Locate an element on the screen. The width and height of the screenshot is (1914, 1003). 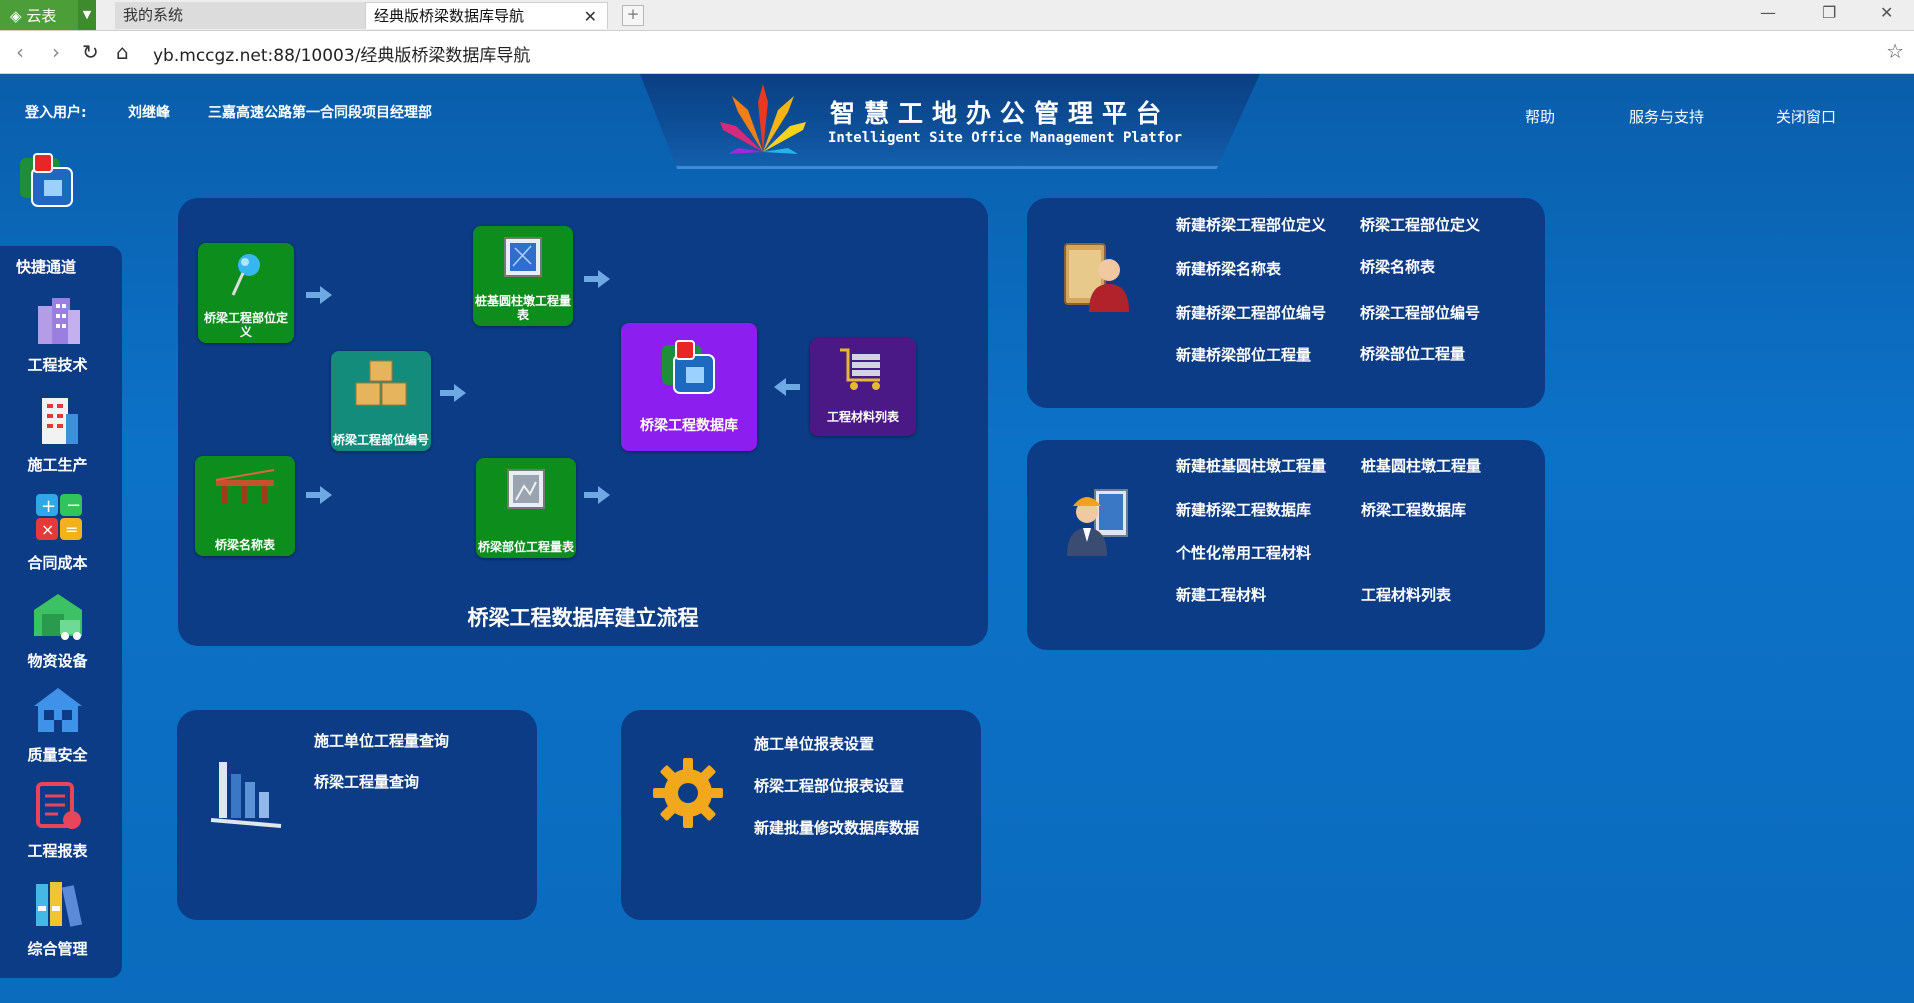
document-image-icon is located at coordinates (526, 489).